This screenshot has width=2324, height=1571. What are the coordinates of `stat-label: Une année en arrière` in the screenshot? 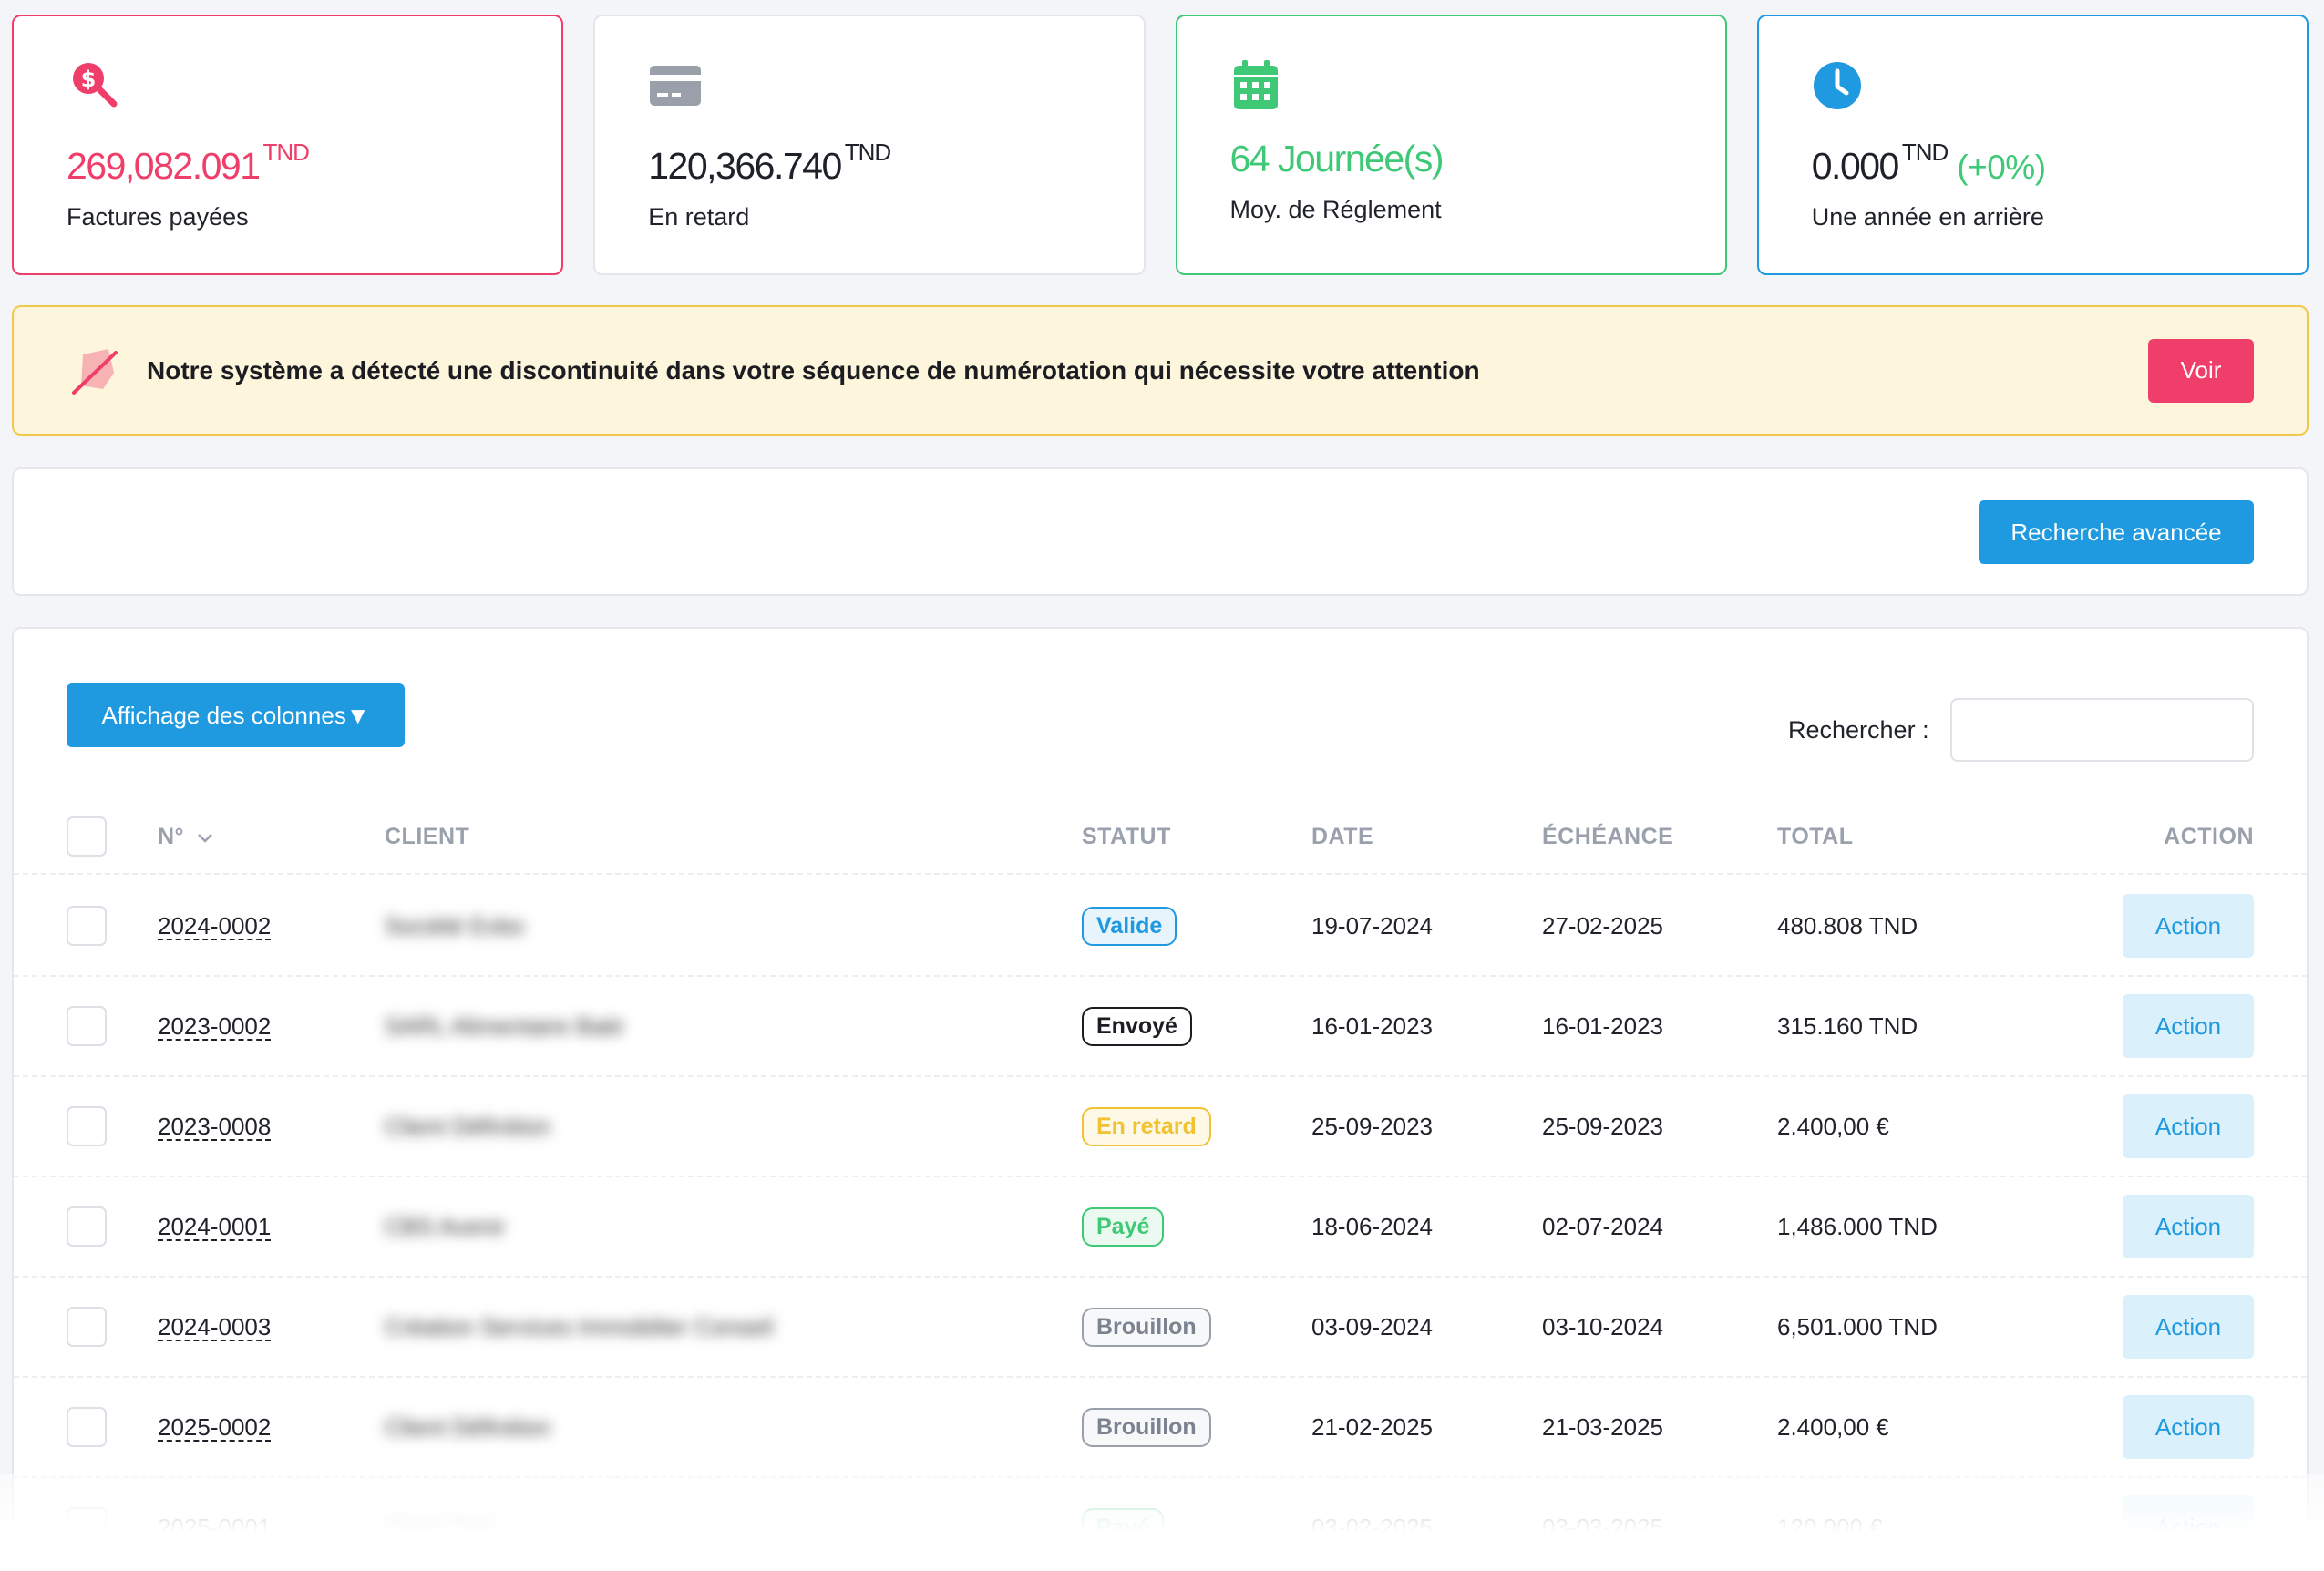 It's located at (1927, 217).